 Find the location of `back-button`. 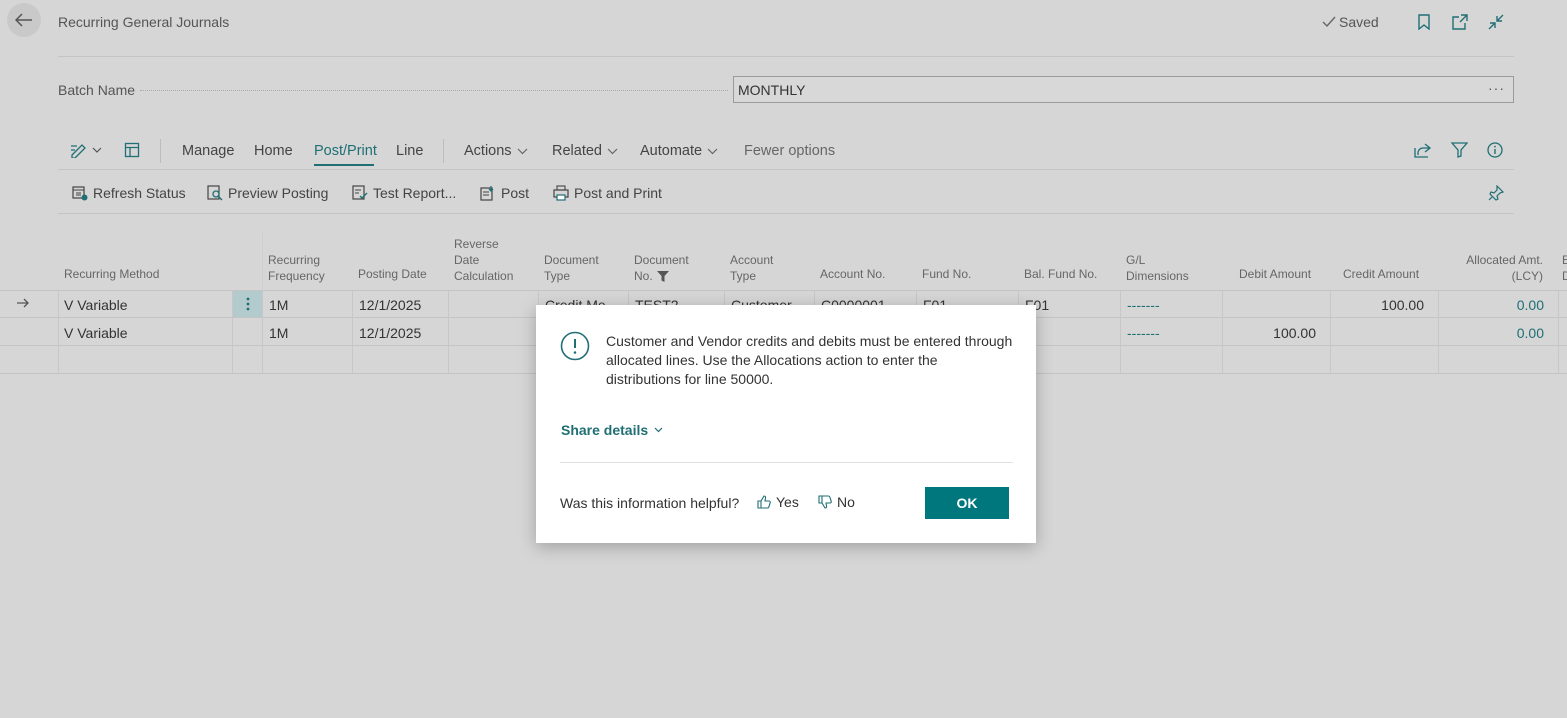

back-button is located at coordinates (24, 20).